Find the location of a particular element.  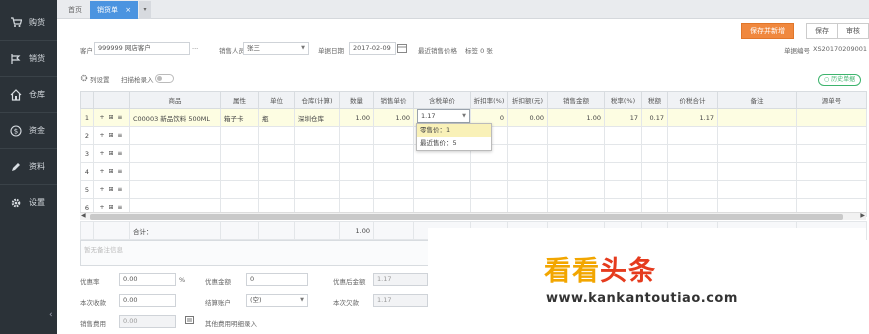

sidebar-item-settings: 设置 is located at coordinates (28, 202).